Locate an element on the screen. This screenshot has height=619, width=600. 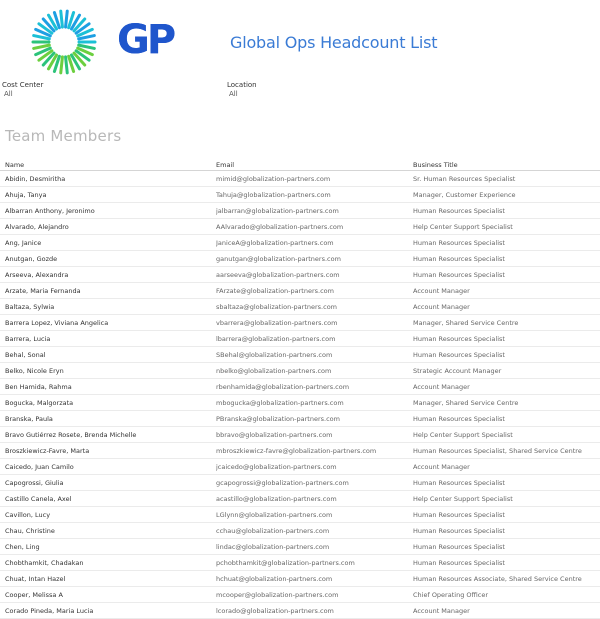
filter-location: Location All is located at coordinates (242, 90).